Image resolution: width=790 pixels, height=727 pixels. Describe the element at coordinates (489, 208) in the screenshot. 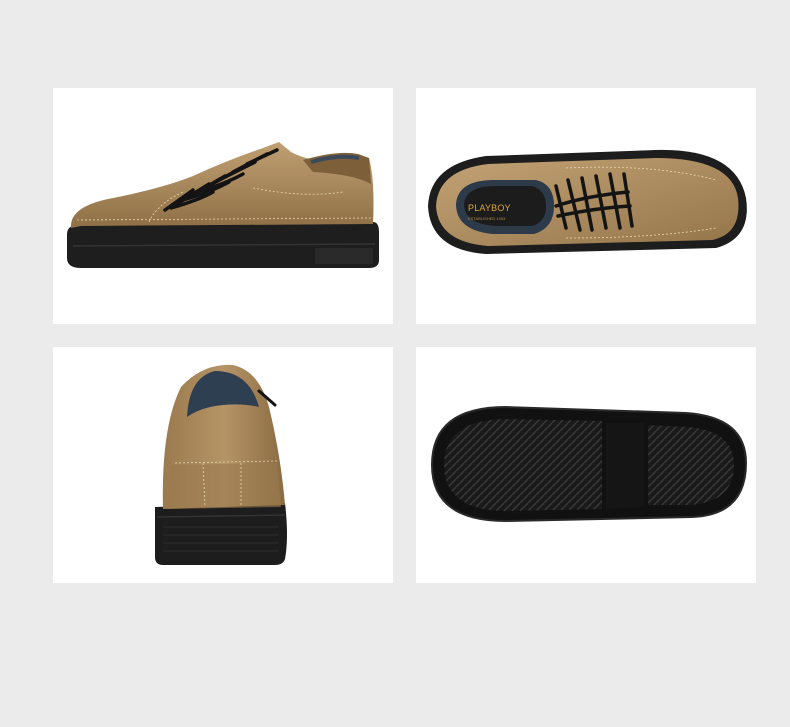

I see `insole-brand-logo: PLAYBOY` at that location.